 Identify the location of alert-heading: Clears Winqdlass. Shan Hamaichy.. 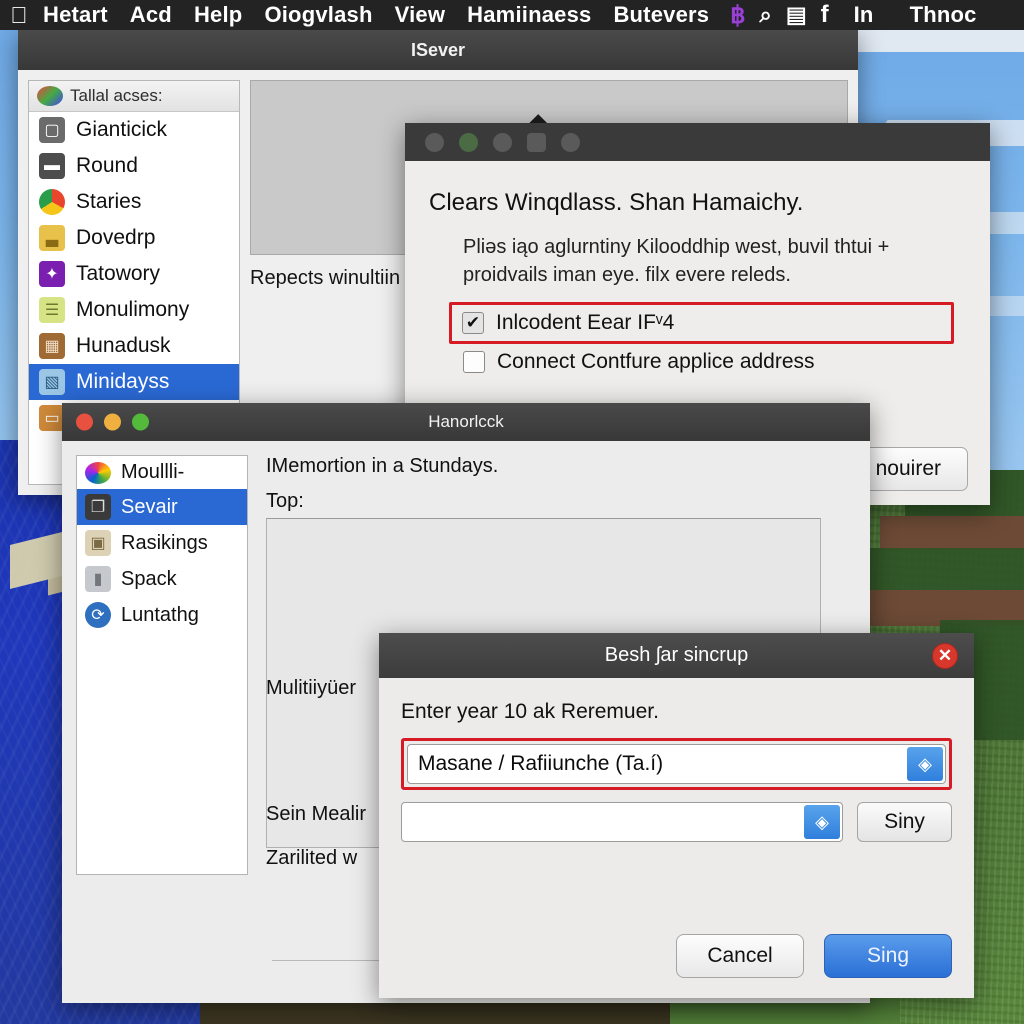
(616, 202).